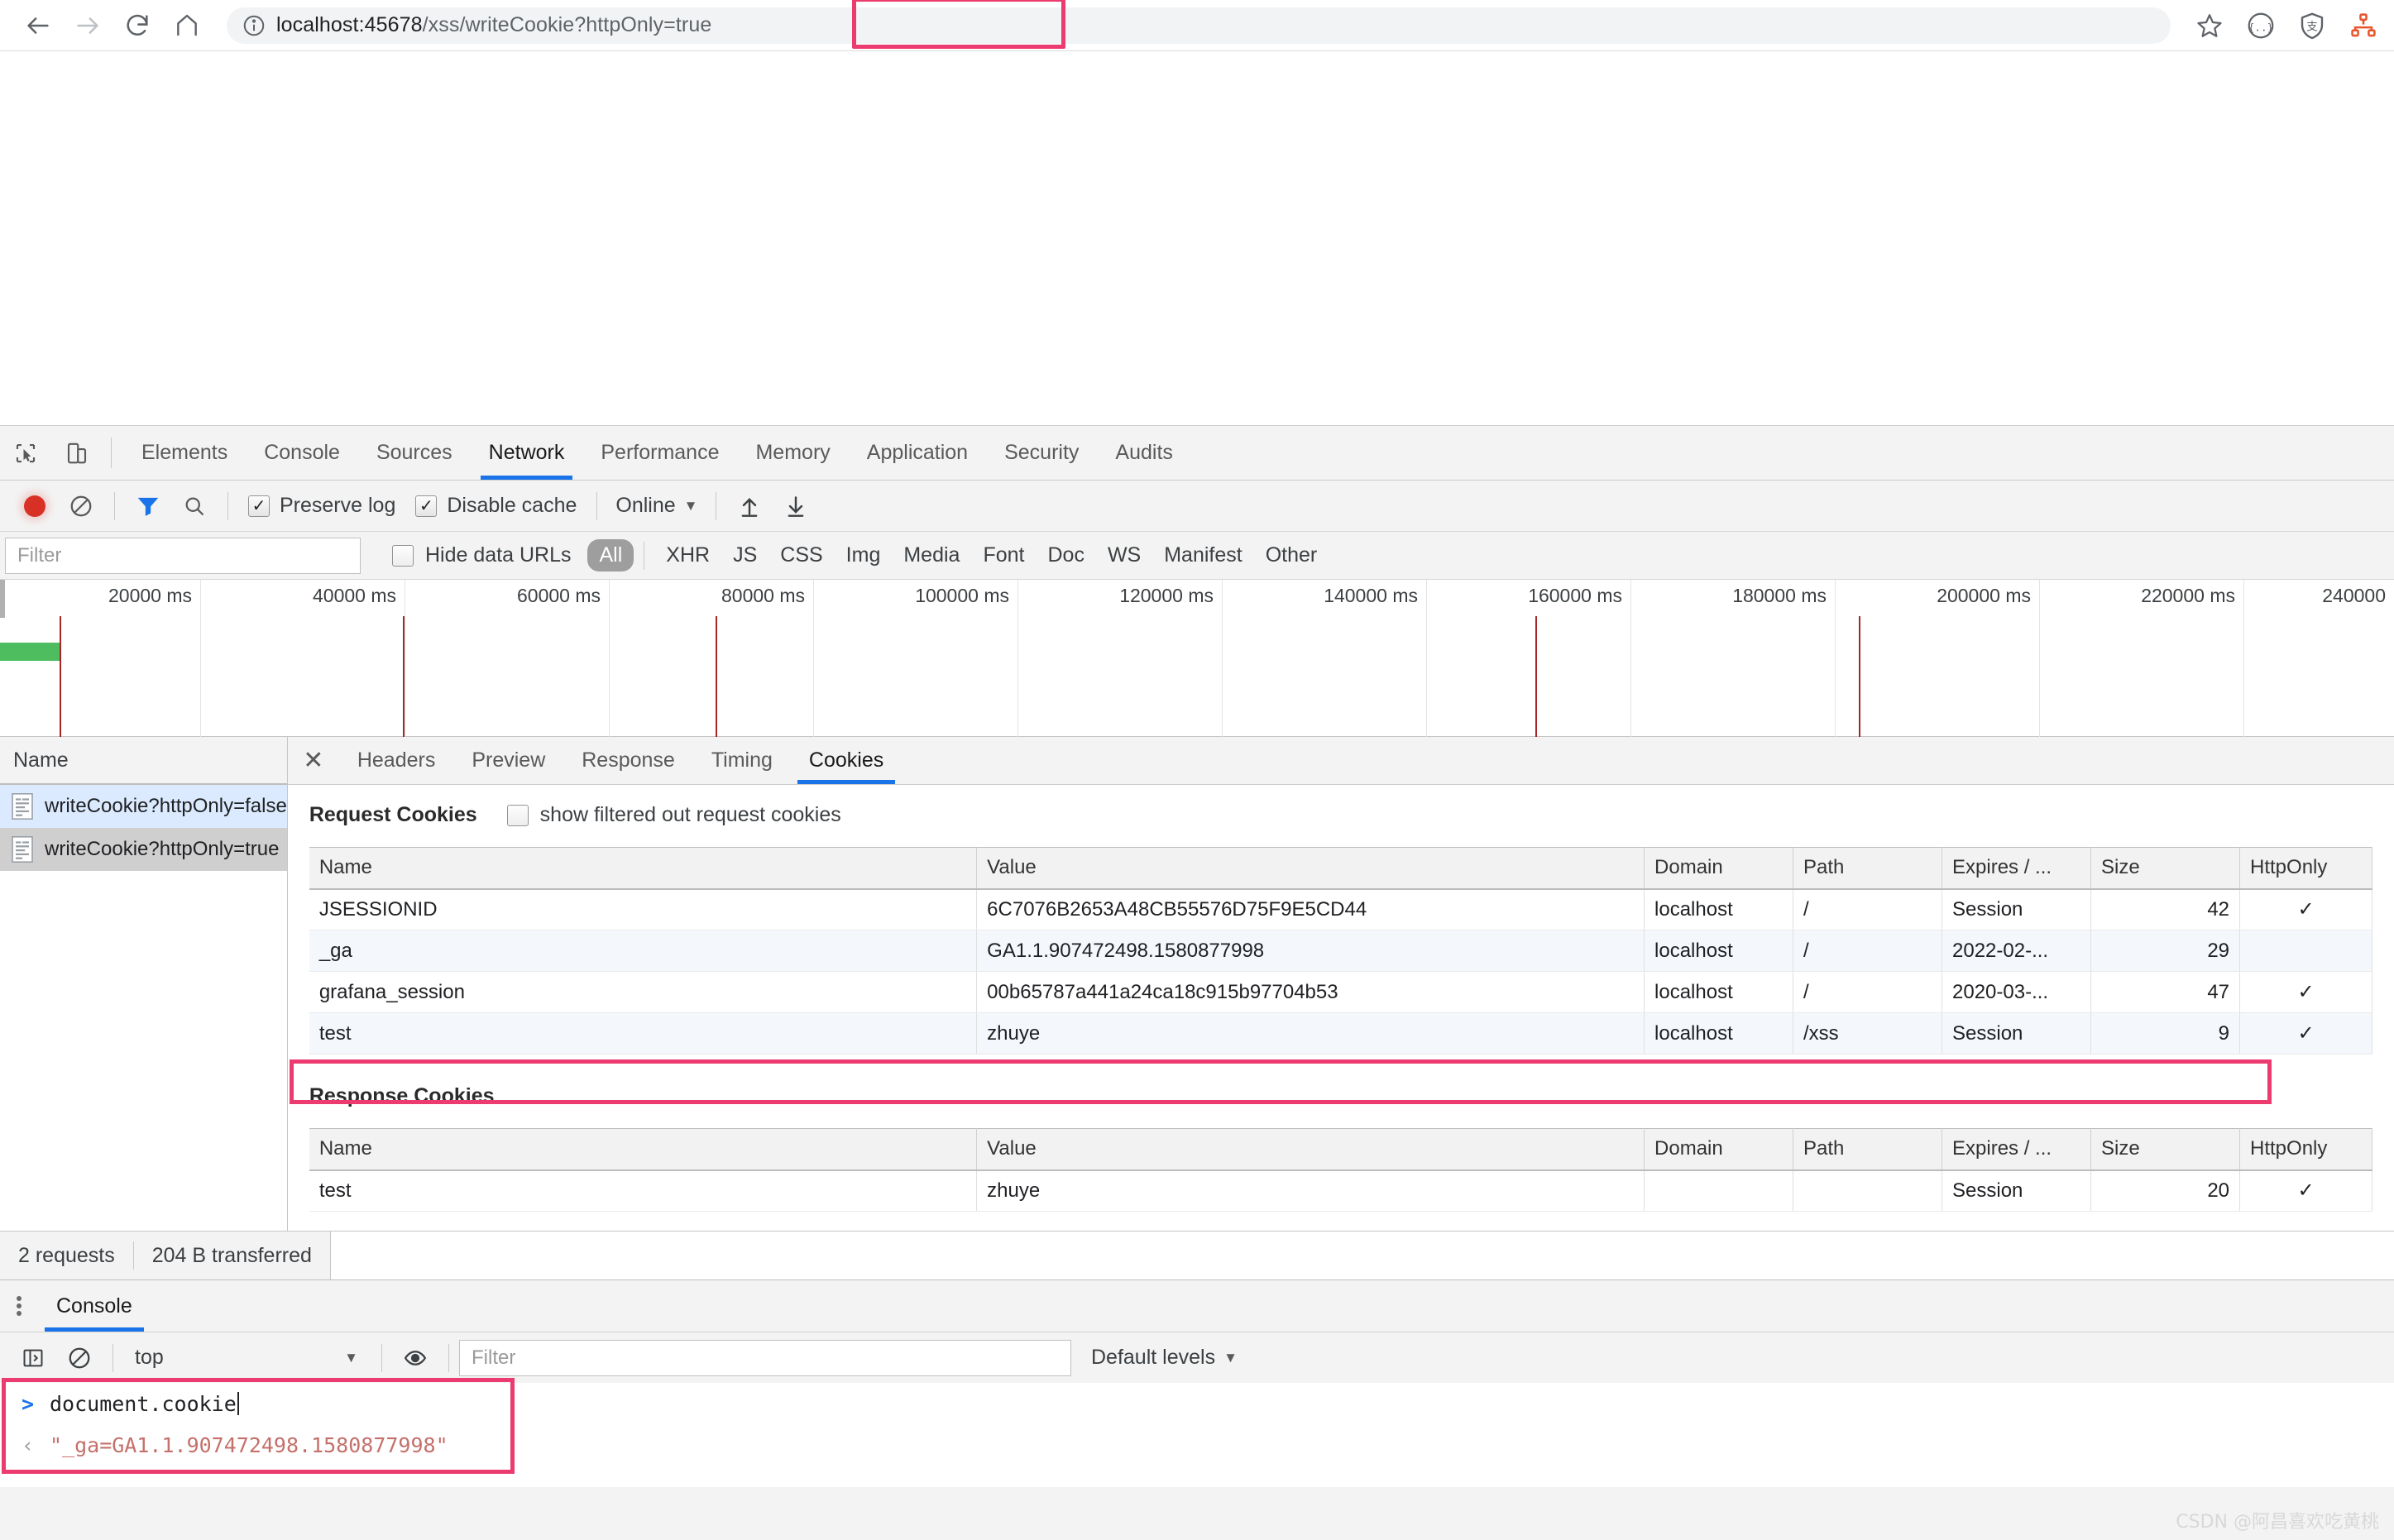  Describe the element at coordinates (88, 25) in the screenshot. I see `forward-button` at that location.